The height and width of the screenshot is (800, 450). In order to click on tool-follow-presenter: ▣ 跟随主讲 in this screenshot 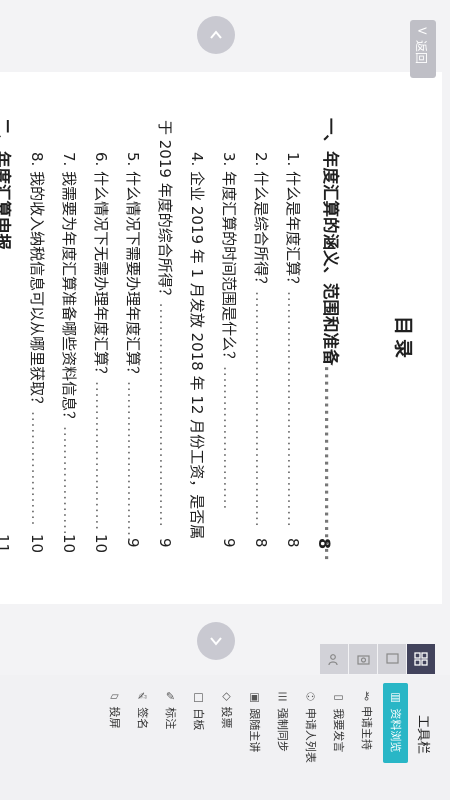, I will do `click(255, 721)`.